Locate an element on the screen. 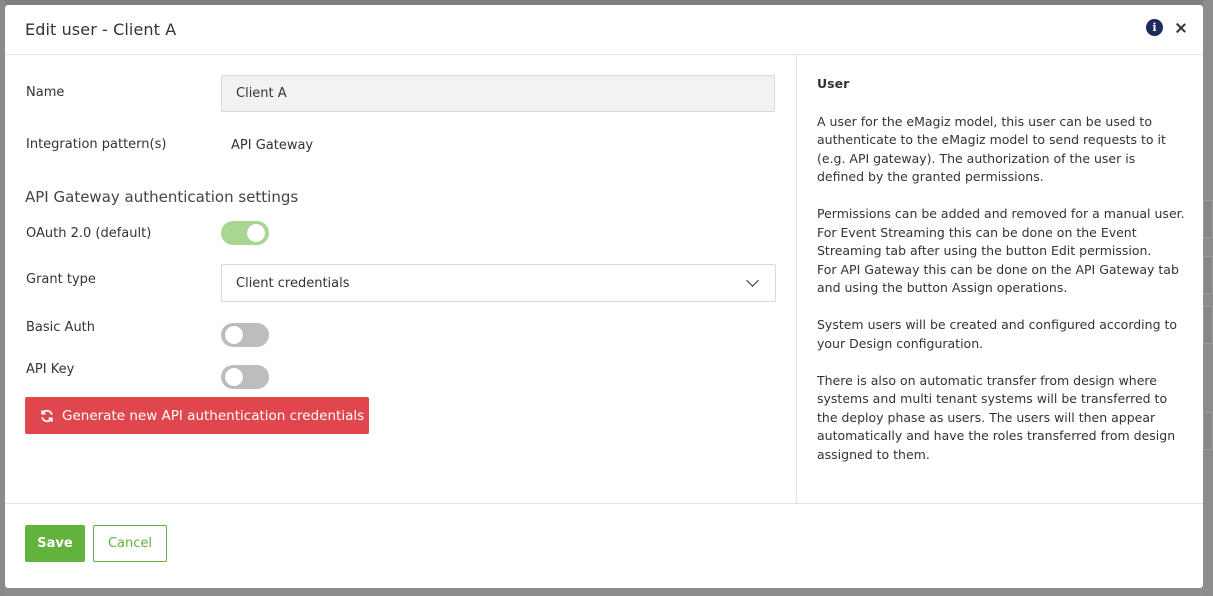 The height and width of the screenshot is (596, 1213). grant-type-select: Client credentials is located at coordinates (498, 283).